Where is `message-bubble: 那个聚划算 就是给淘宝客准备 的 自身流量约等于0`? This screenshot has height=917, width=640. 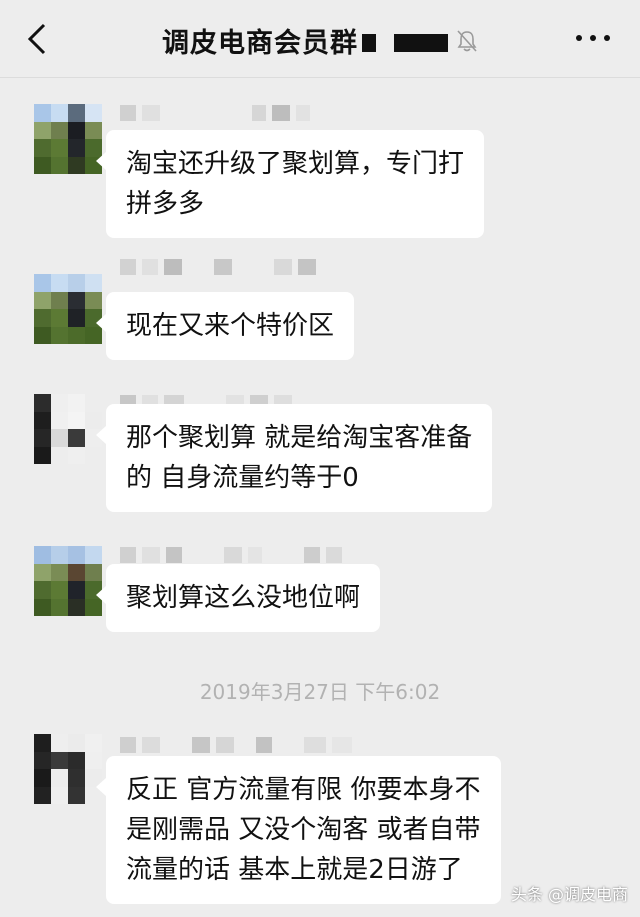
message-bubble: 那个聚划算 就是给淘宝客准备 的 自身流量约等于0 is located at coordinates (294, 458).